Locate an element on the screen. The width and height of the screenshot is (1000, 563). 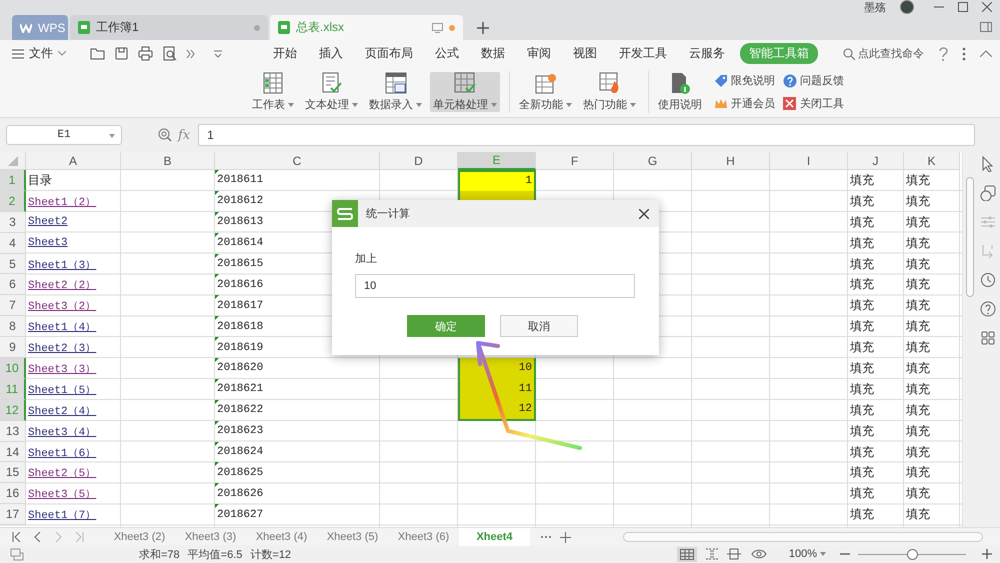
row-header: 9 is located at coordinates (13, 347).